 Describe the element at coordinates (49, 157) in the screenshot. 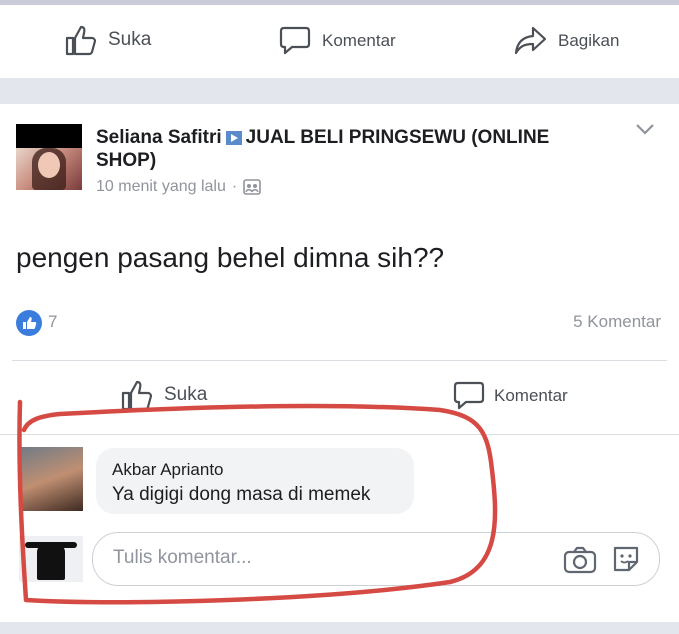

I see `author-avatar` at that location.